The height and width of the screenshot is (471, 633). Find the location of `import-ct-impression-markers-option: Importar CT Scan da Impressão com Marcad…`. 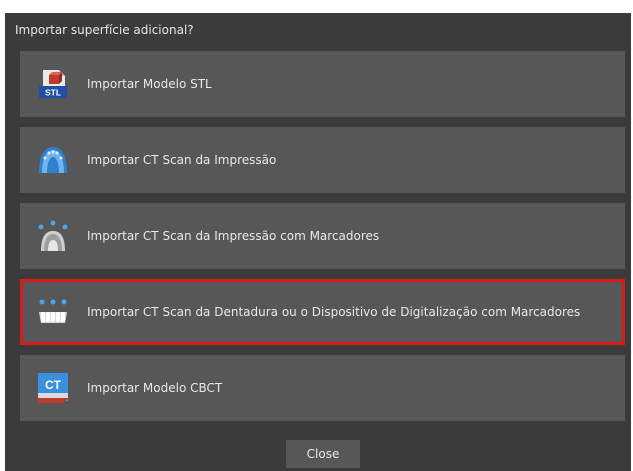

import-ct-impression-markers-option: Importar CT Scan da Impressão com Marcad… is located at coordinates (322, 236).